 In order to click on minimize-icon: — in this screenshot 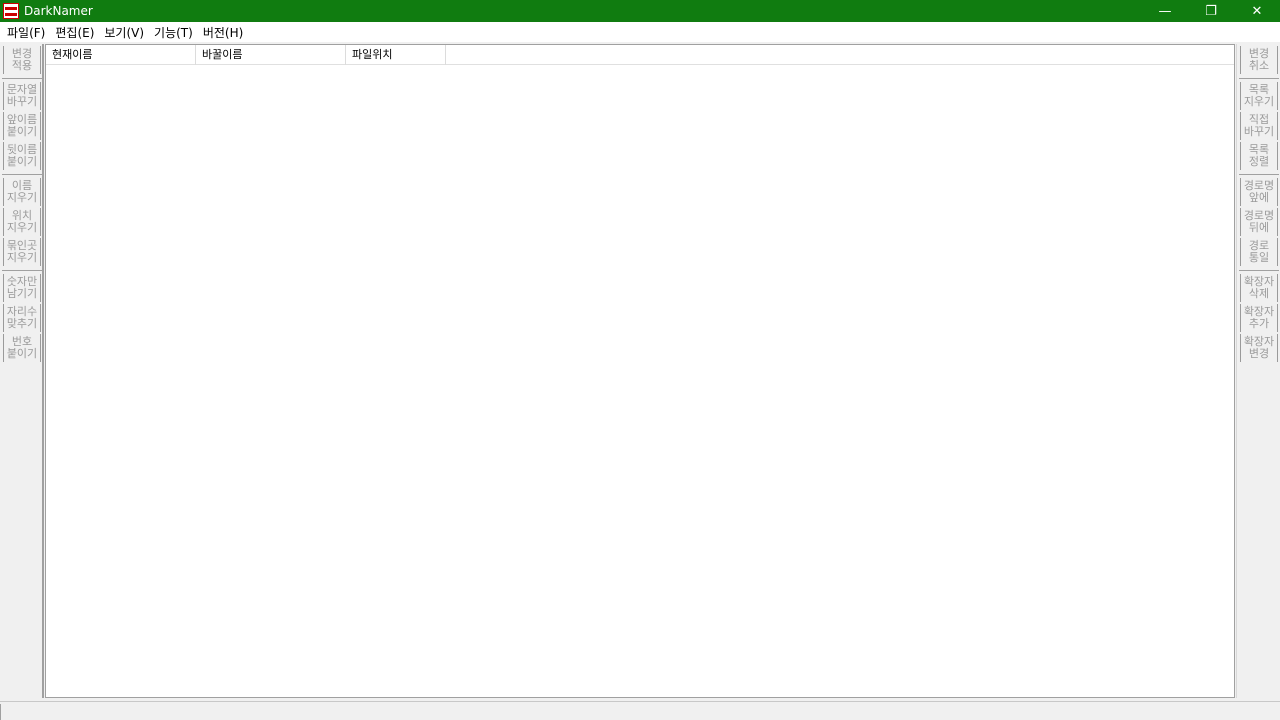, I will do `click(1165, 11)`.